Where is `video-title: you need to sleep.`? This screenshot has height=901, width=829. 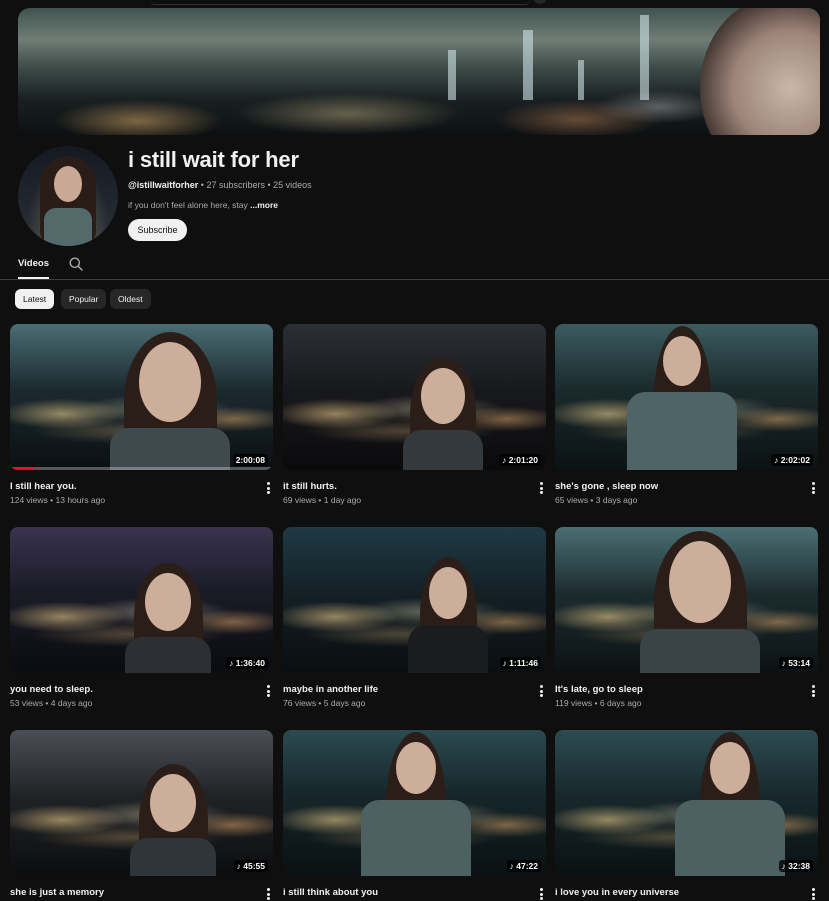
video-title: you need to sleep. is located at coordinates (51, 689).